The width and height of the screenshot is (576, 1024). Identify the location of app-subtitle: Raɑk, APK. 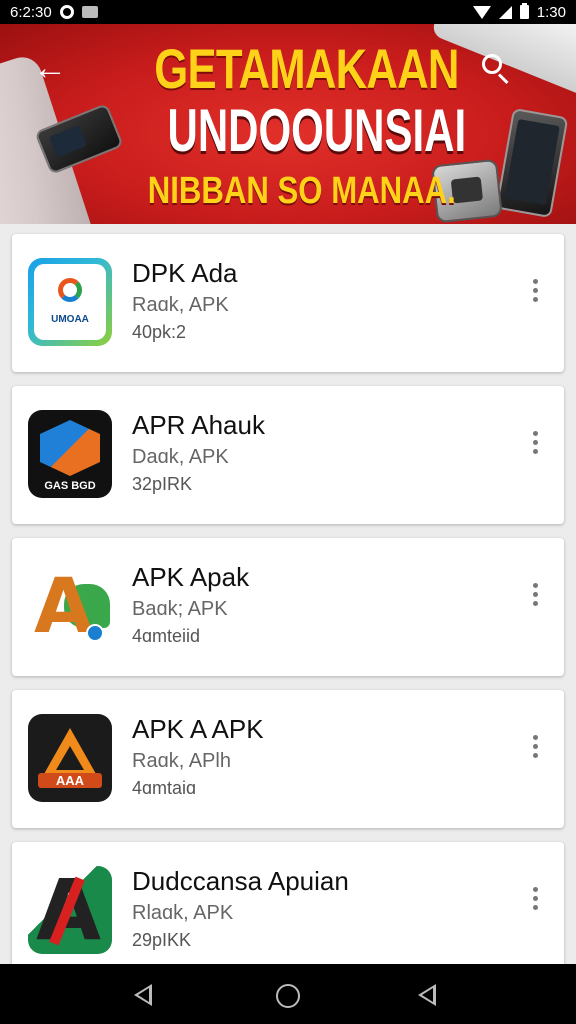
(180, 305).